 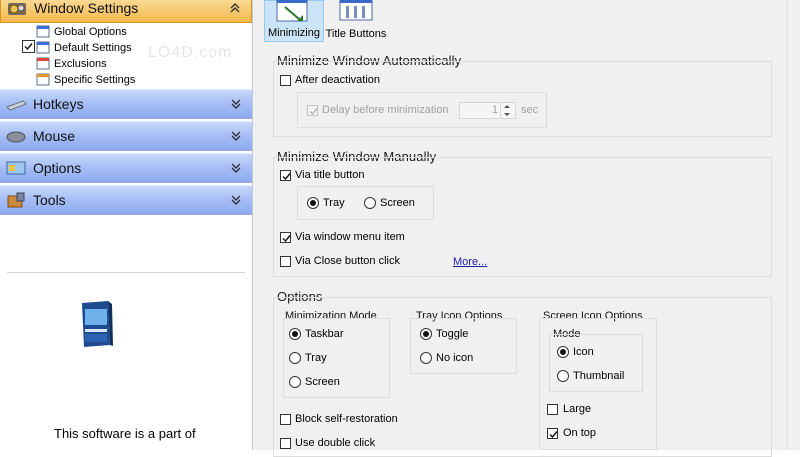 What do you see at coordinates (370, 203) in the screenshot?
I see `screen-radio` at bounding box center [370, 203].